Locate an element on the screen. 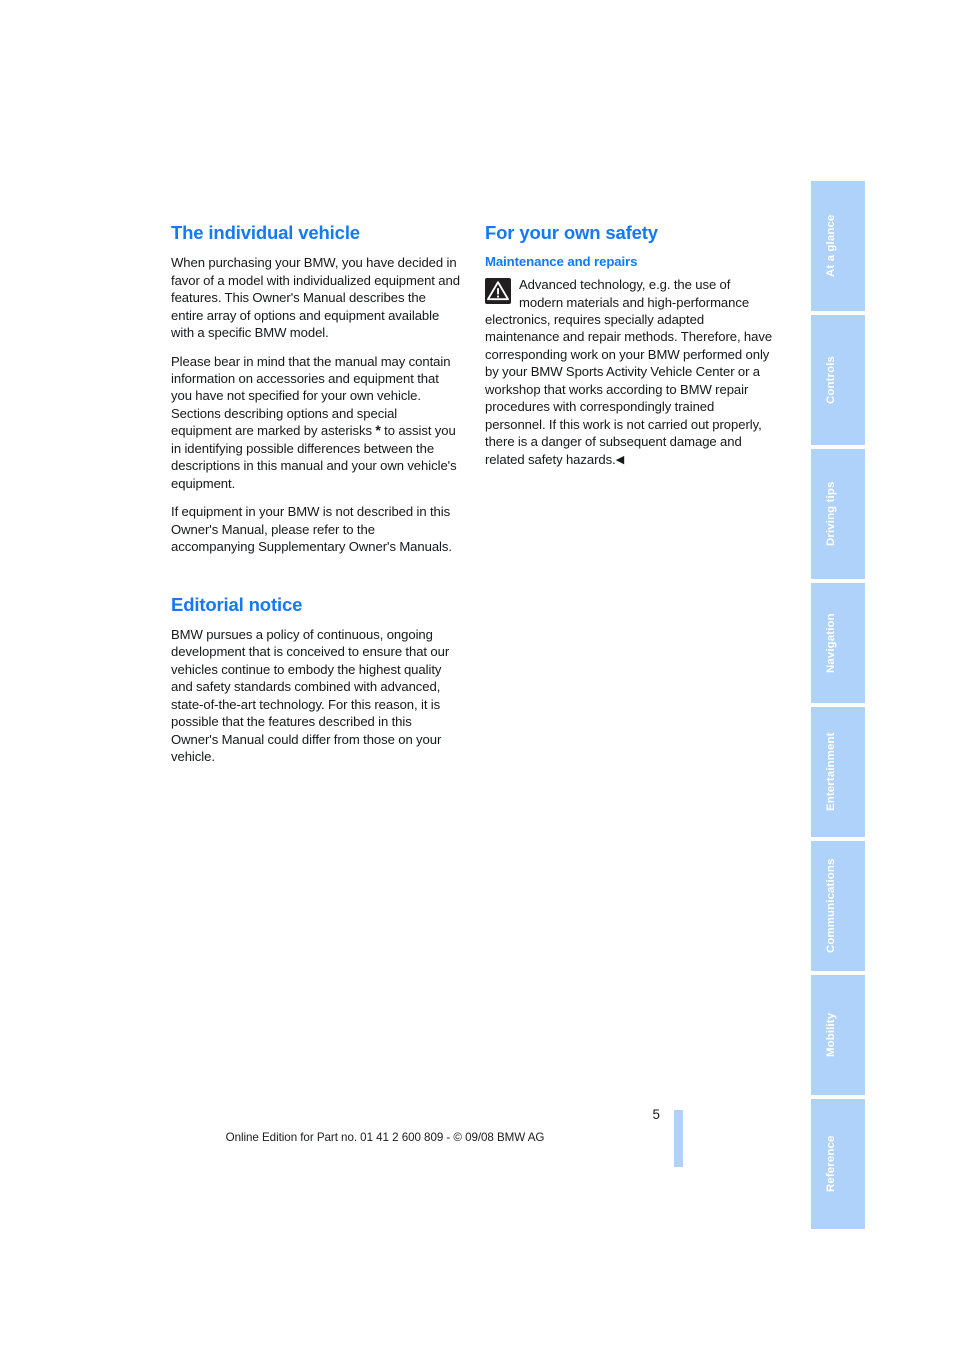 The height and width of the screenshot is (1350, 954). sidebar-tab-label: Mobility is located at coordinates (831, 1035).